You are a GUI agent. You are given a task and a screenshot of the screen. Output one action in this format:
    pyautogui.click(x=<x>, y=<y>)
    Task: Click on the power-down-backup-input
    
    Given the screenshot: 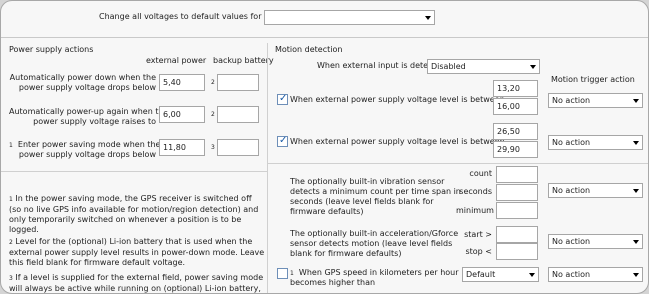 What is the action you would take?
    pyautogui.click(x=238, y=82)
    